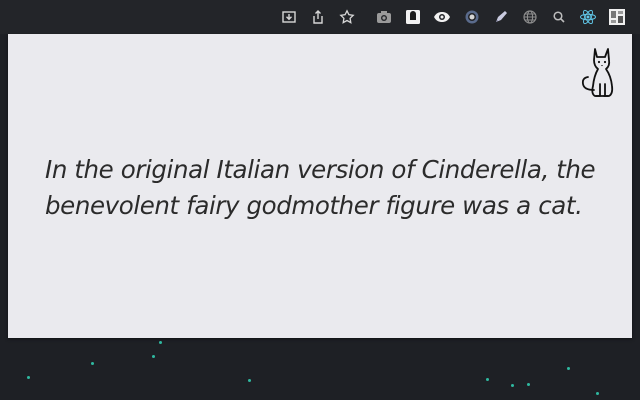  I want to click on react-icon, so click(588, 17).